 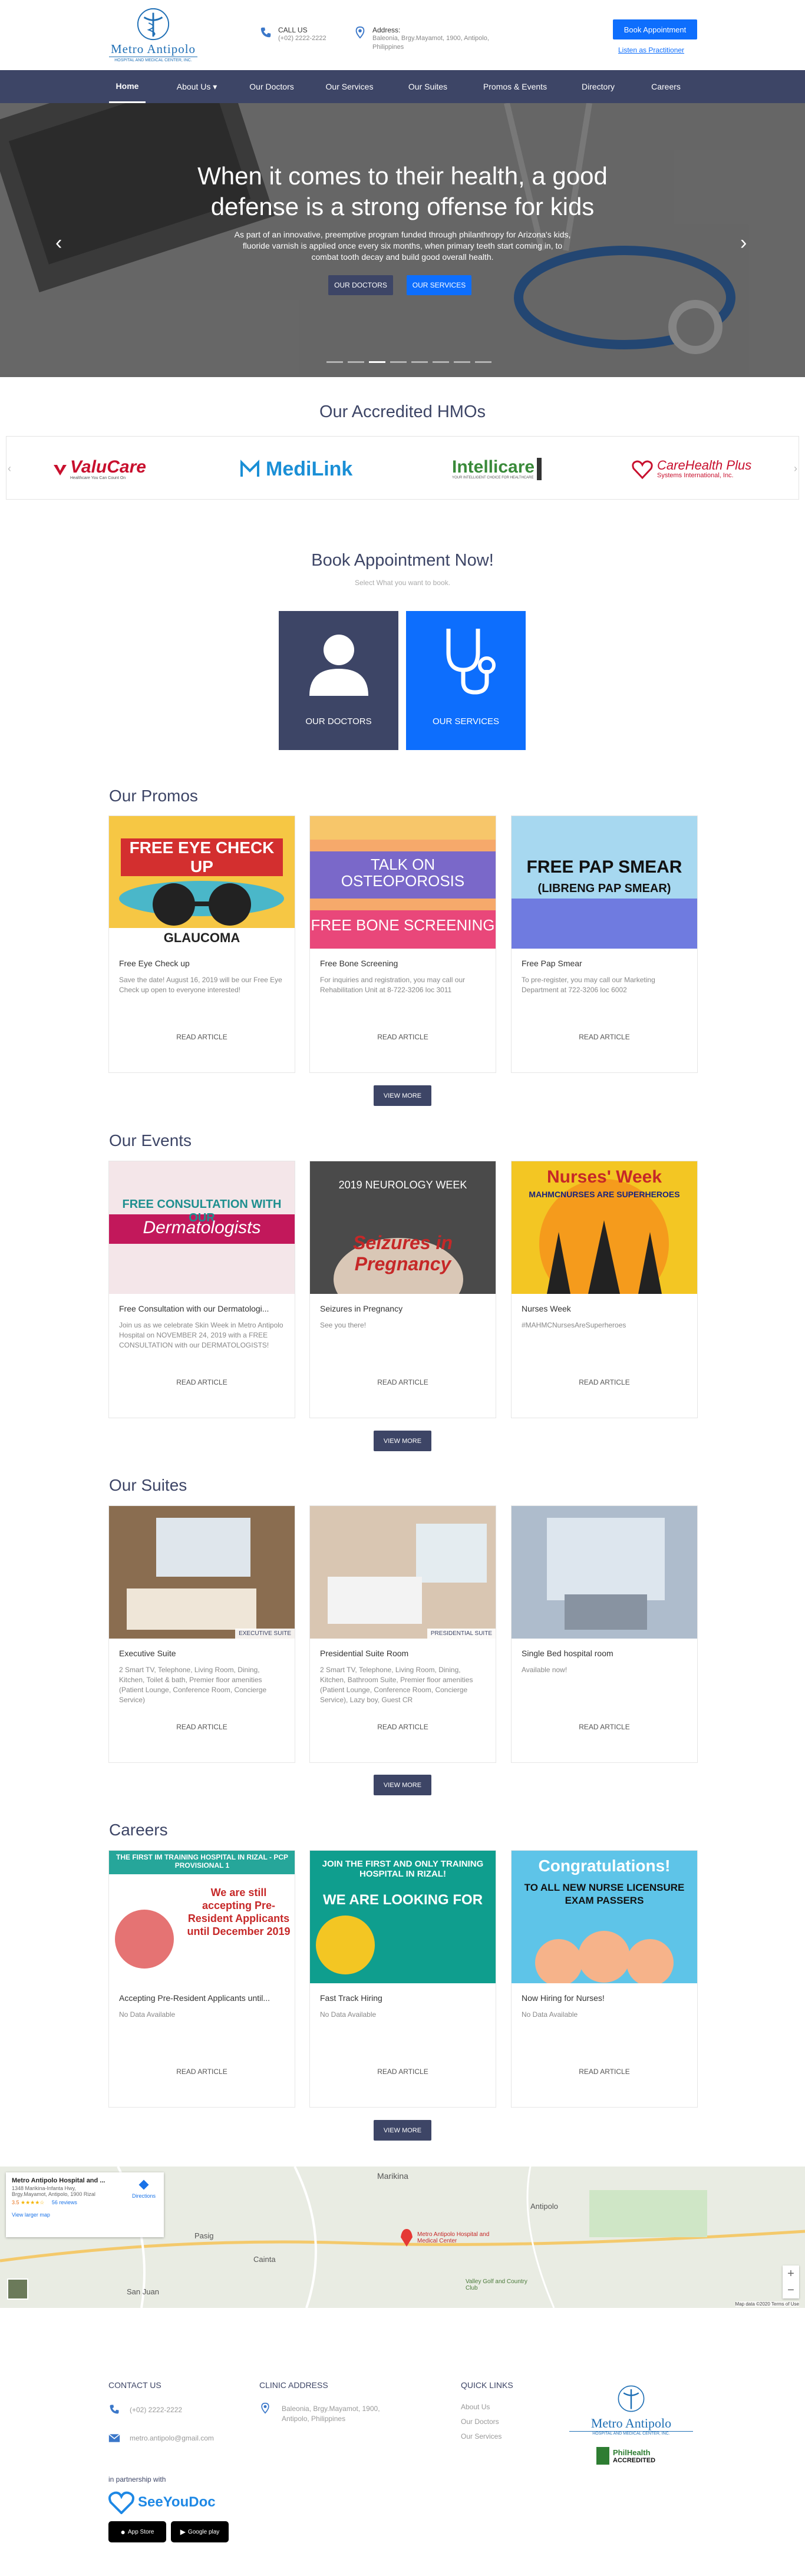 What do you see at coordinates (271, 86) in the screenshot?
I see `nav-our-doctors: Our Doctors` at bounding box center [271, 86].